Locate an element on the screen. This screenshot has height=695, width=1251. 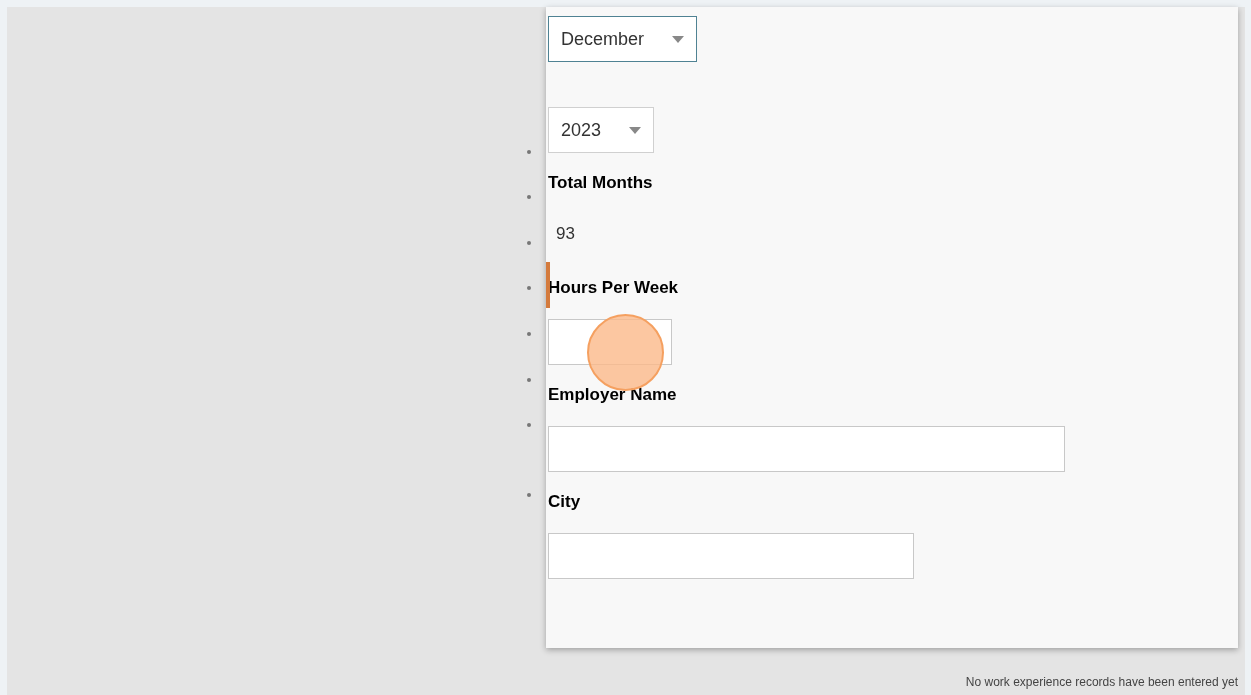
field-label: City is located at coordinates (564, 502).